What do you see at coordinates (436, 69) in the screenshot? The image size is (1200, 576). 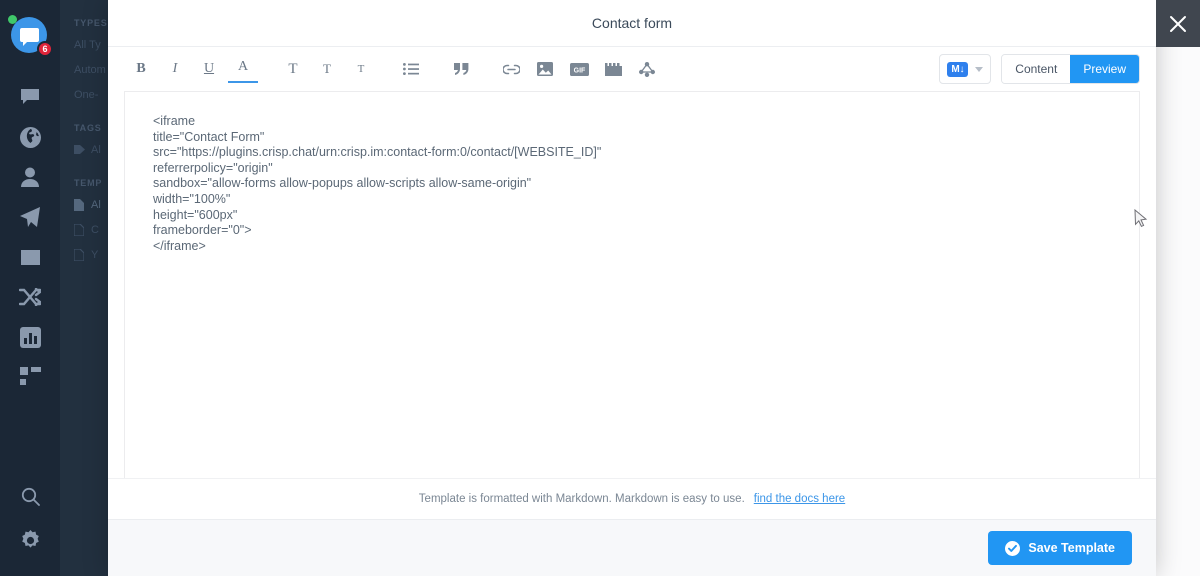 I see `toolbar-group-blocks` at bounding box center [436, 69].